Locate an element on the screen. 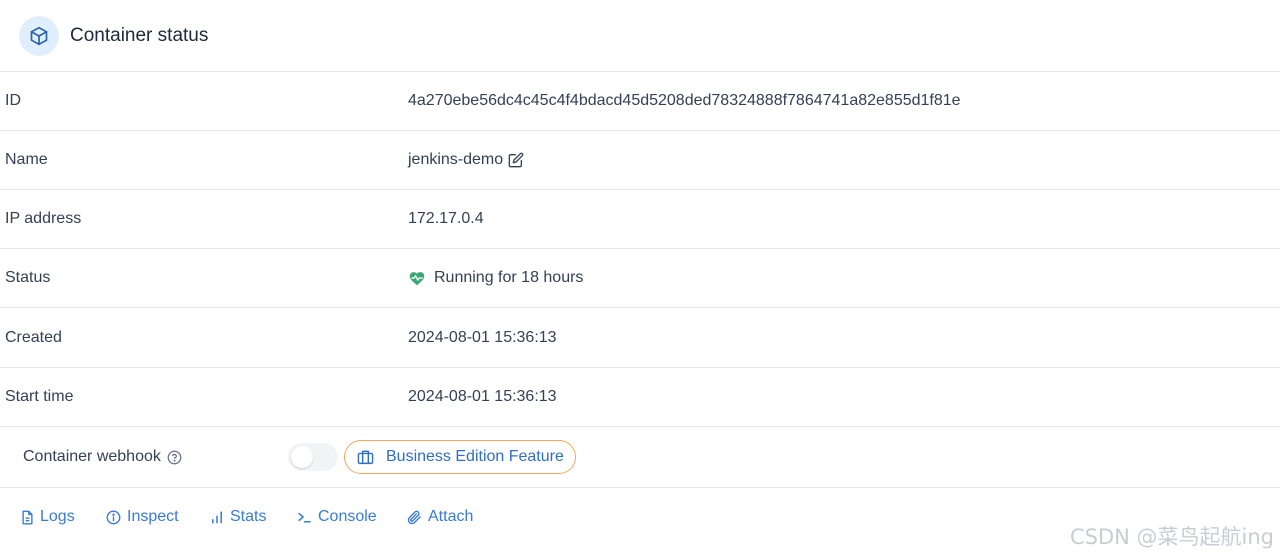  created-value: 2024-08-01 15:36:13 is located at coordinates (482, 337).